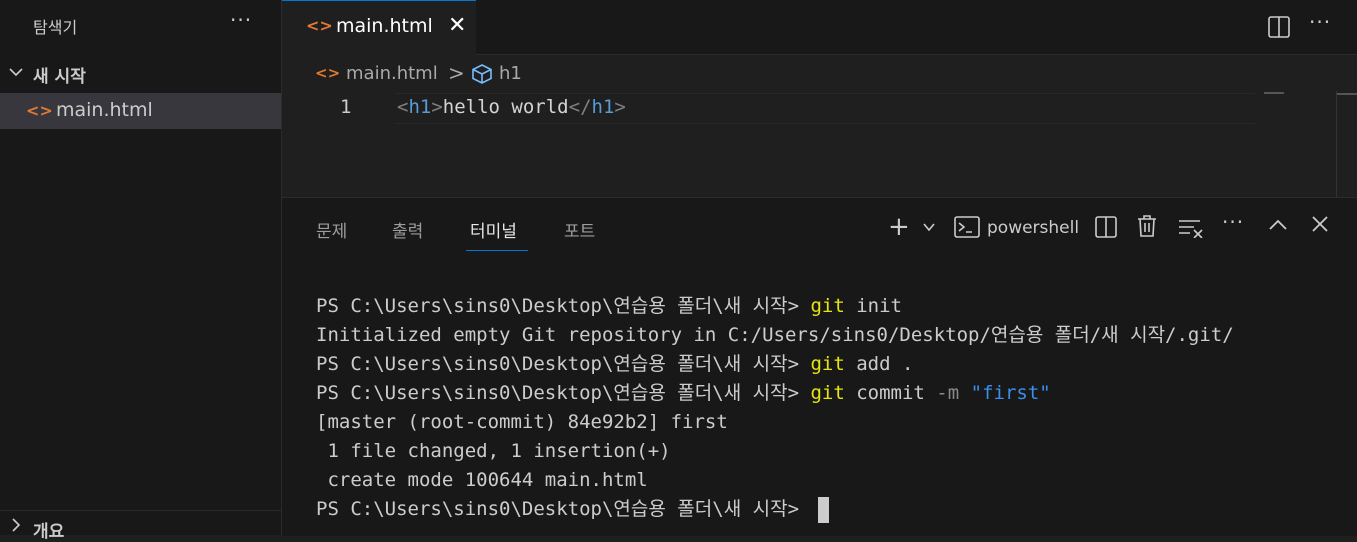 This screenshot has width=1357, height=542. Describe the element at coordinates (457, 25) in the screenshot. I see `close-icon: ✕` at that location.